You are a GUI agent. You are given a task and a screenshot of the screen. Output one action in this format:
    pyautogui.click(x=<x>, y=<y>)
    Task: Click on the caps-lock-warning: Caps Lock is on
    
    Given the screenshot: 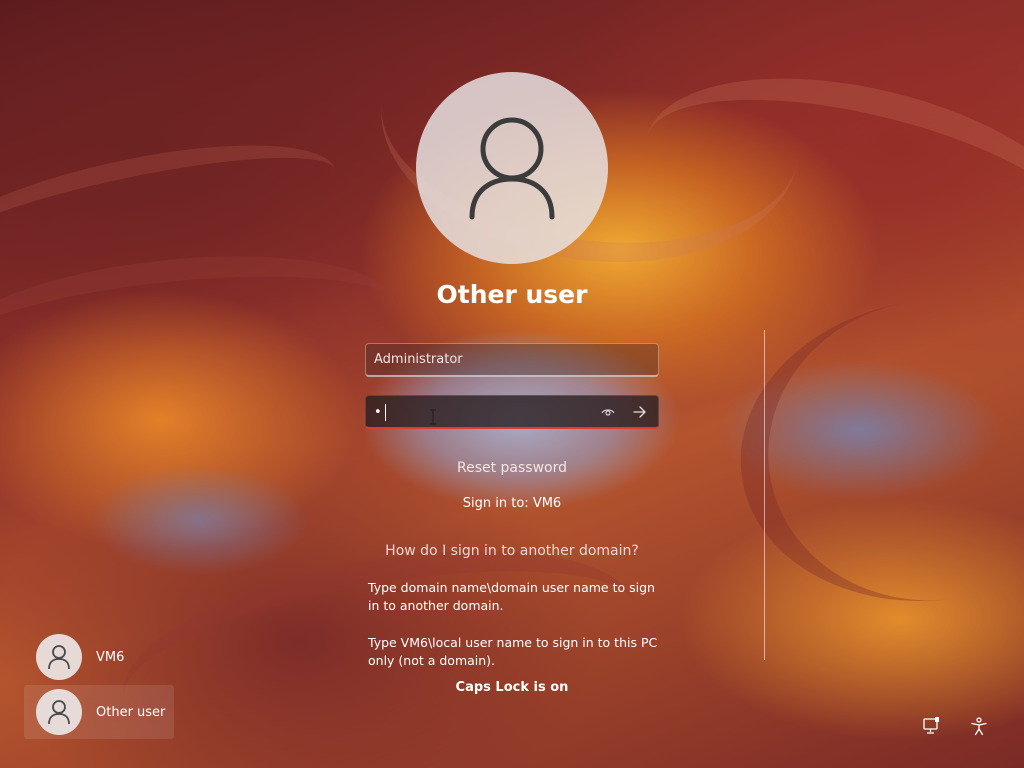 What is the action you would take?
    pyautogui.click(x=512, y=687)
    